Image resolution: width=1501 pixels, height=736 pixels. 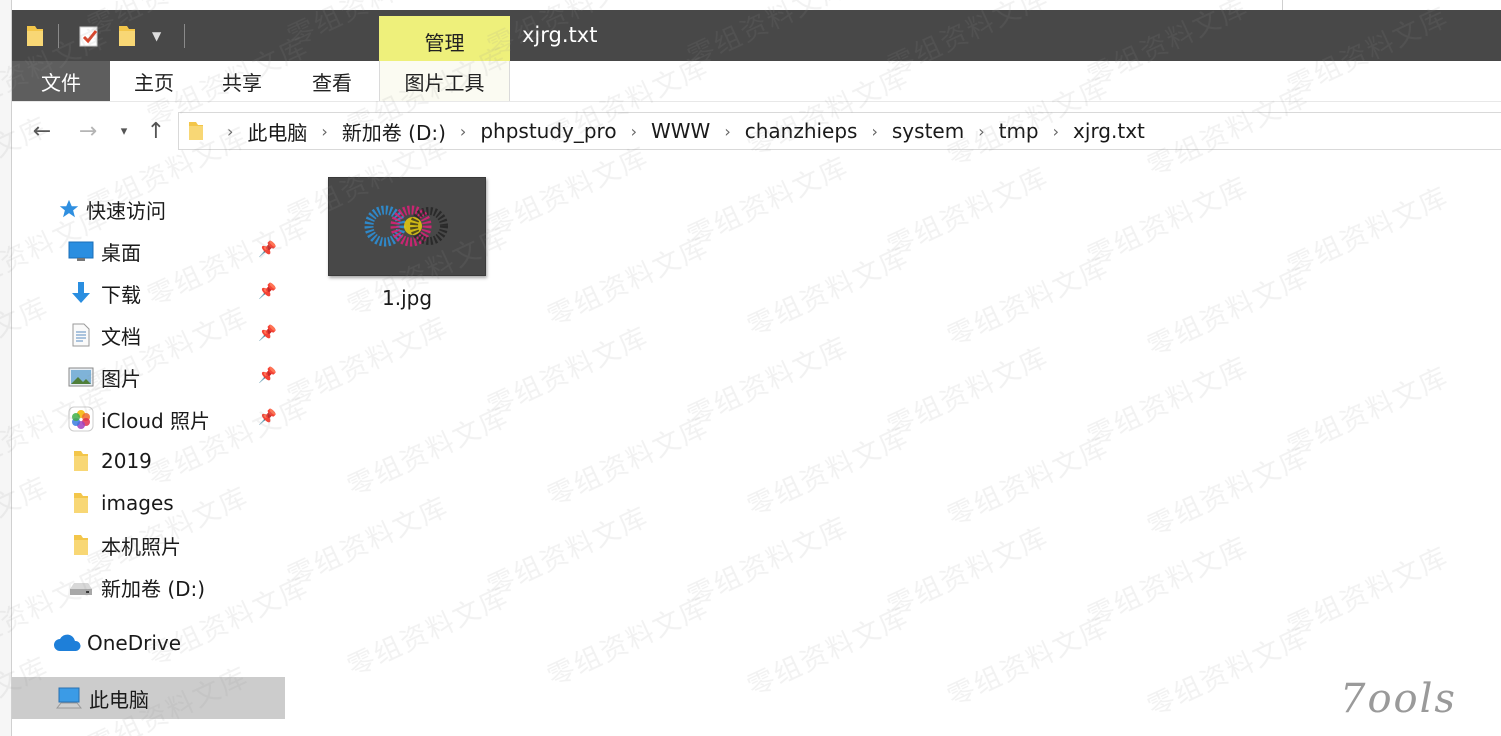 I want to click on sidebar-item-drive-d: 新加卷 (D:), so click(x=136, y=587).